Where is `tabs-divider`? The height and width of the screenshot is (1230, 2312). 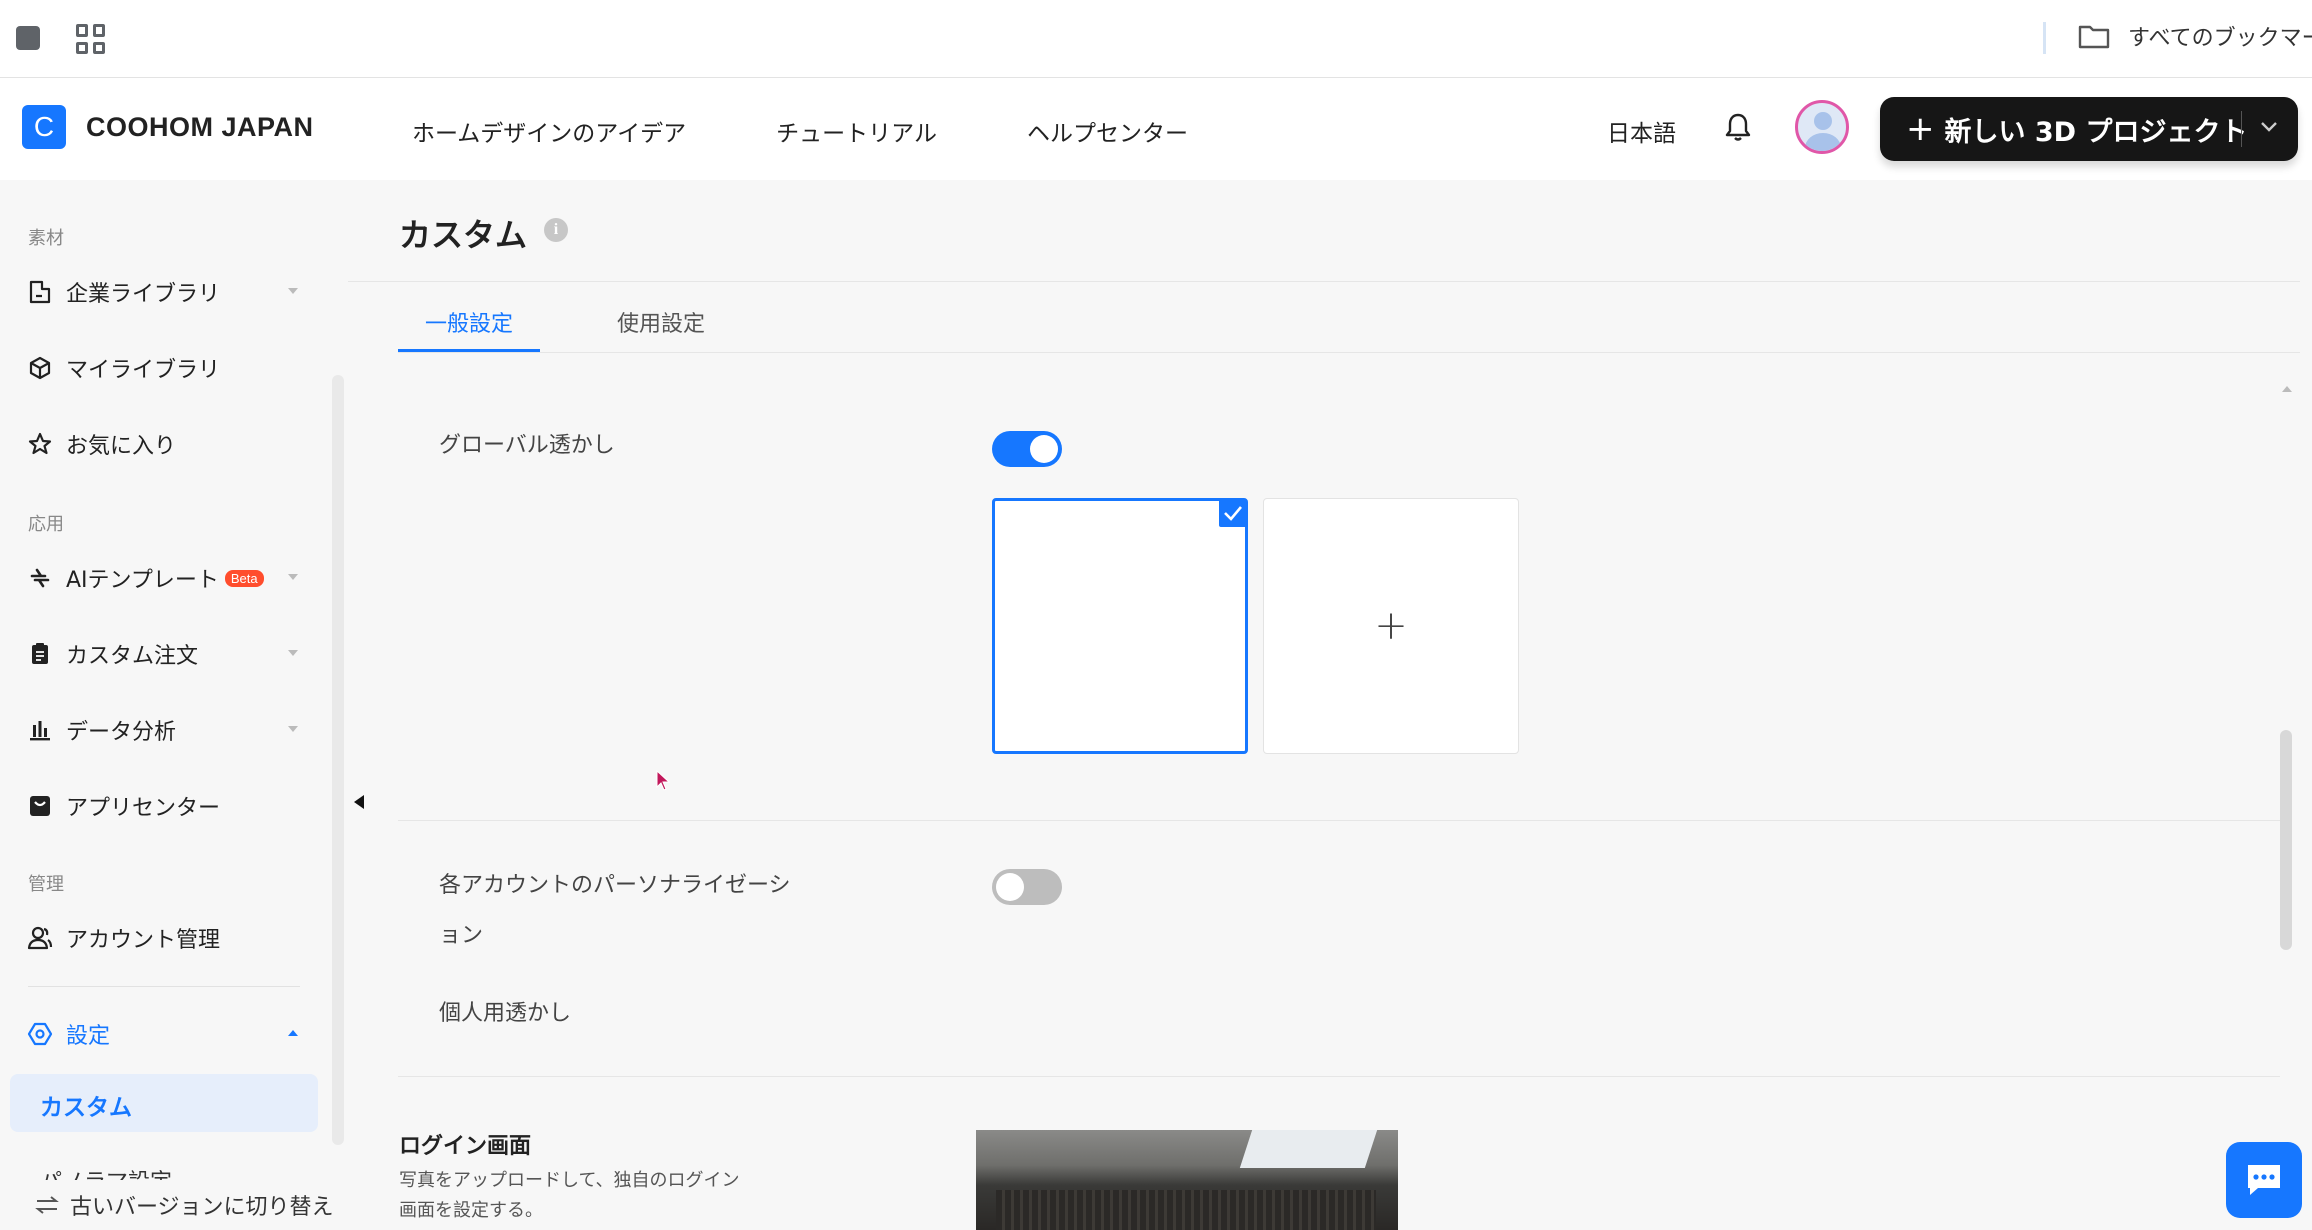 tabs-divider is located at coordinates (1349, 352).